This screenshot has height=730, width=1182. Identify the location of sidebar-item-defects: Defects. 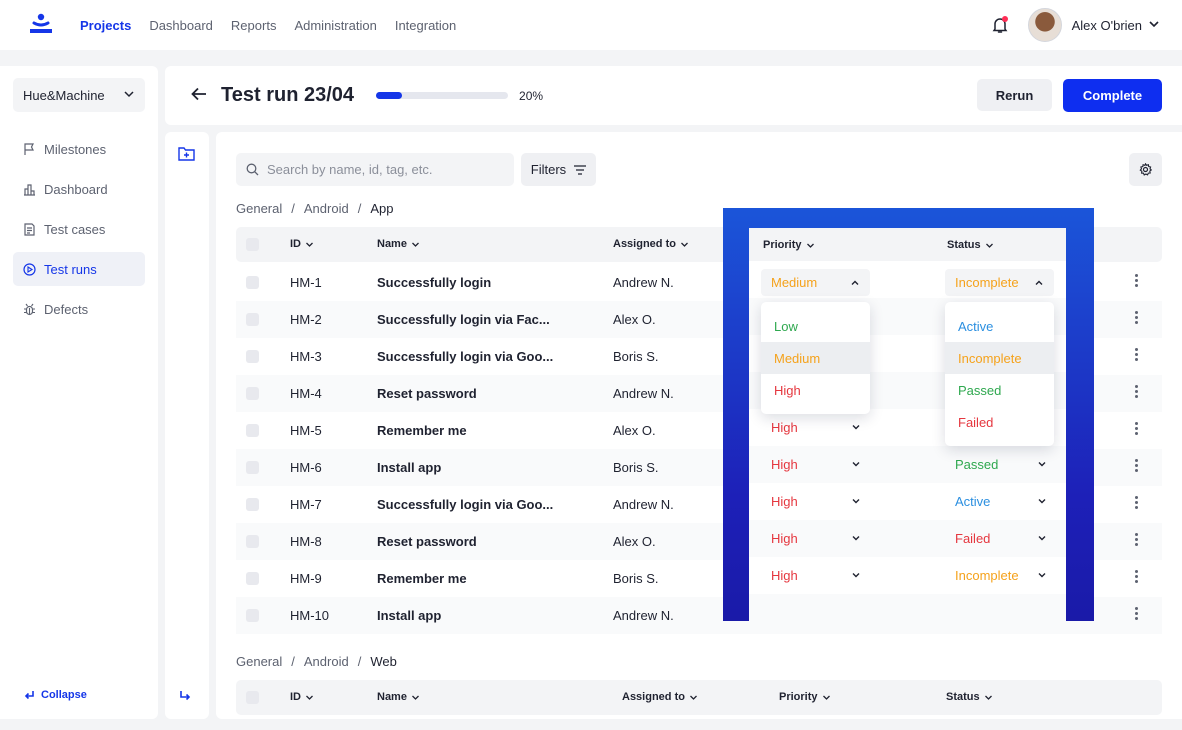
(79, 309).